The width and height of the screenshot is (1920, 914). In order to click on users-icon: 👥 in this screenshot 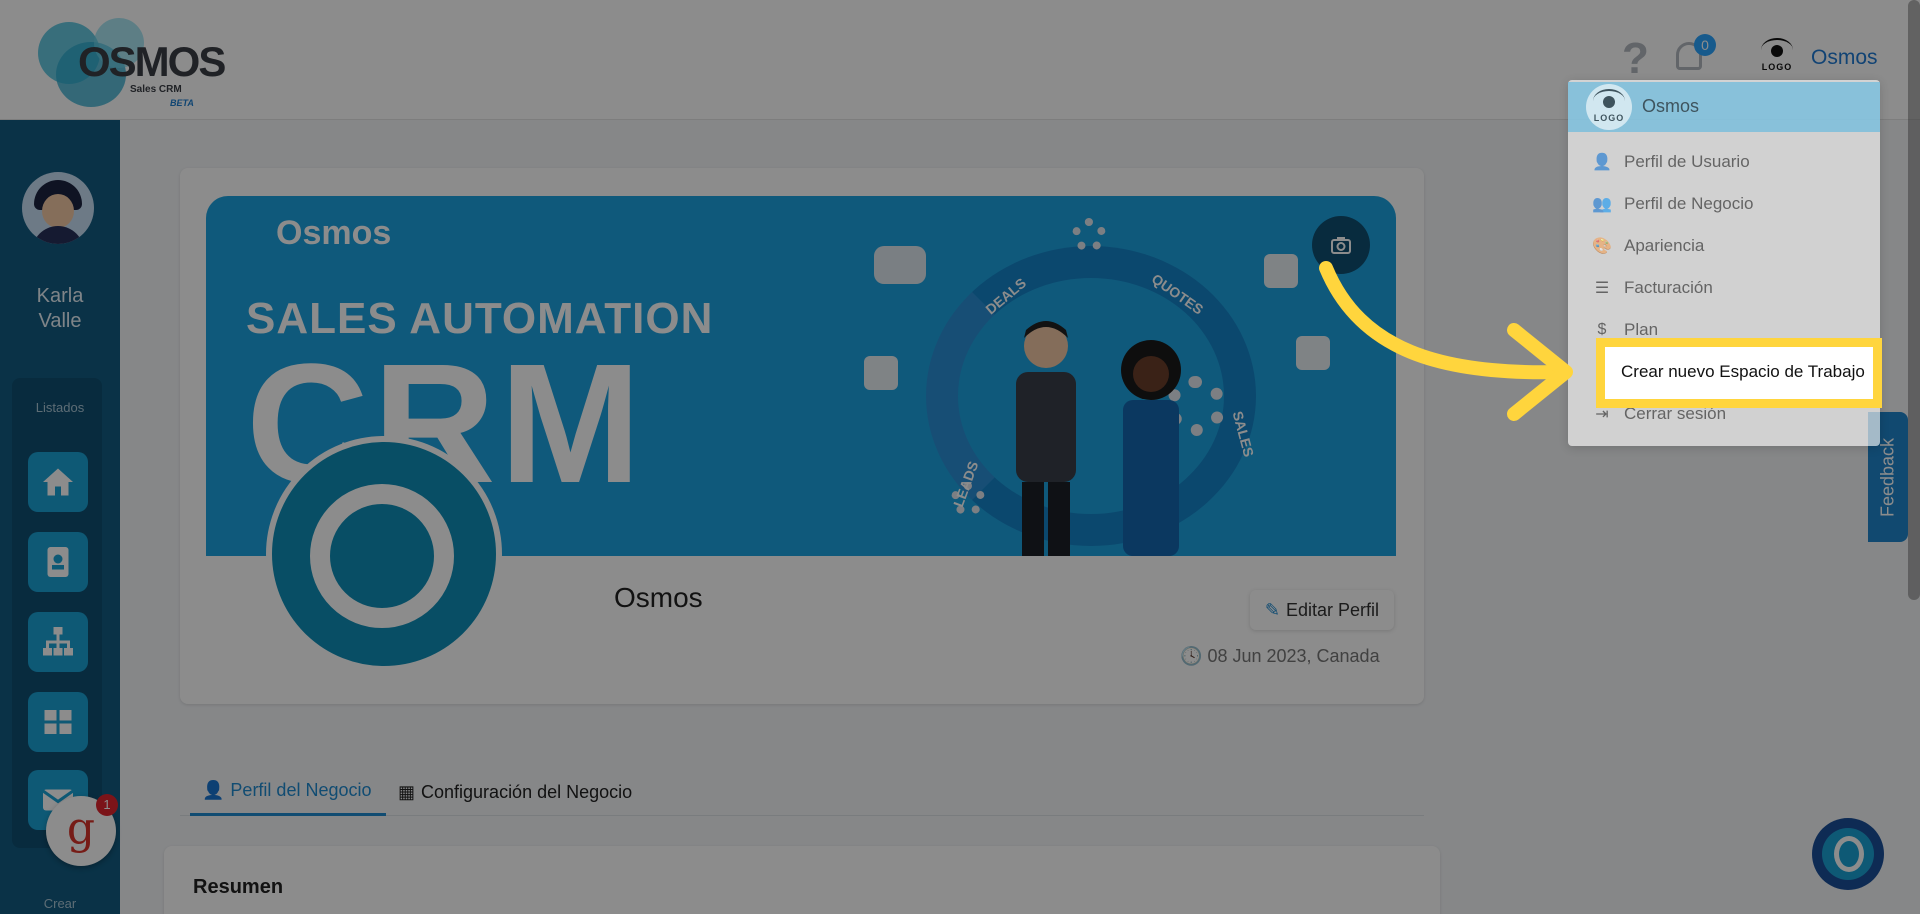, I will do `click(1602, 204)`.